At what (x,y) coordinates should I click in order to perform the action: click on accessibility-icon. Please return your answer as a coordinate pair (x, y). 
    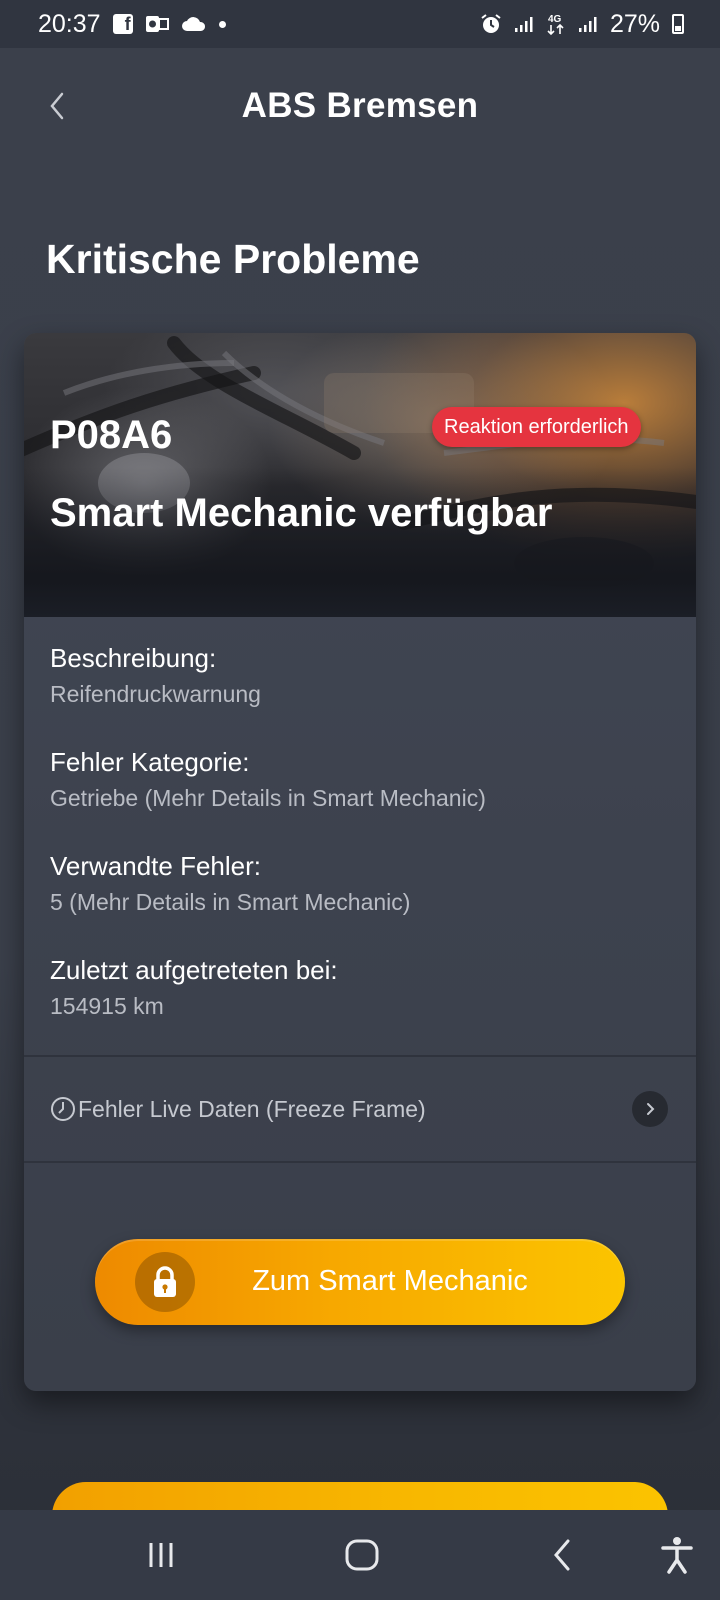
    Looking at the image, I should click on (677, 1555).